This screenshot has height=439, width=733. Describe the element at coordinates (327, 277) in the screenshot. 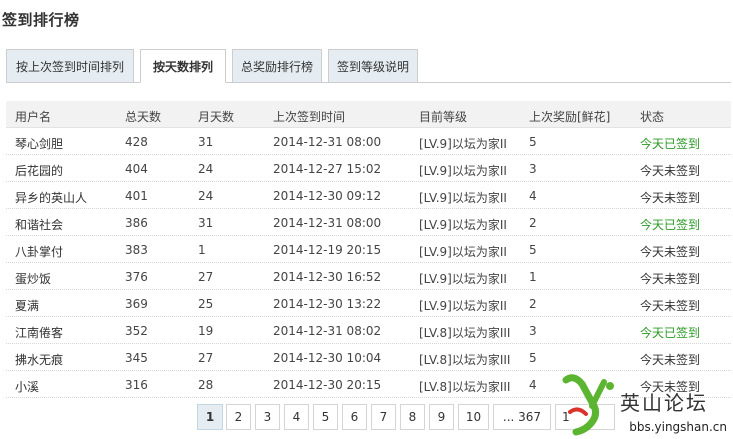

I see `last-checkin-time: 2014-12-30 16:52` at that location.